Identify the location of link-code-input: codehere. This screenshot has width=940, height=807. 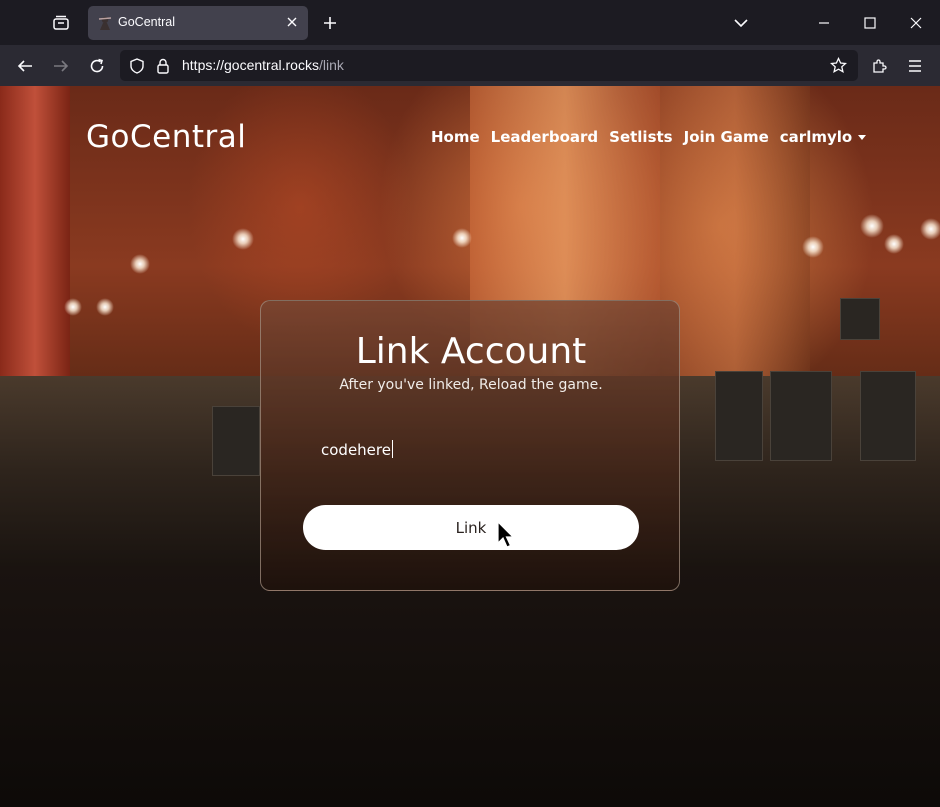
(471, 452).